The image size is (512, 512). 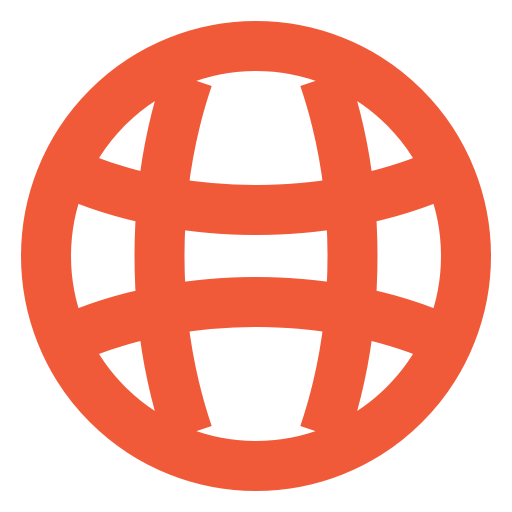 I want to click on globe-meridian-right, so click(x=339, y=256).